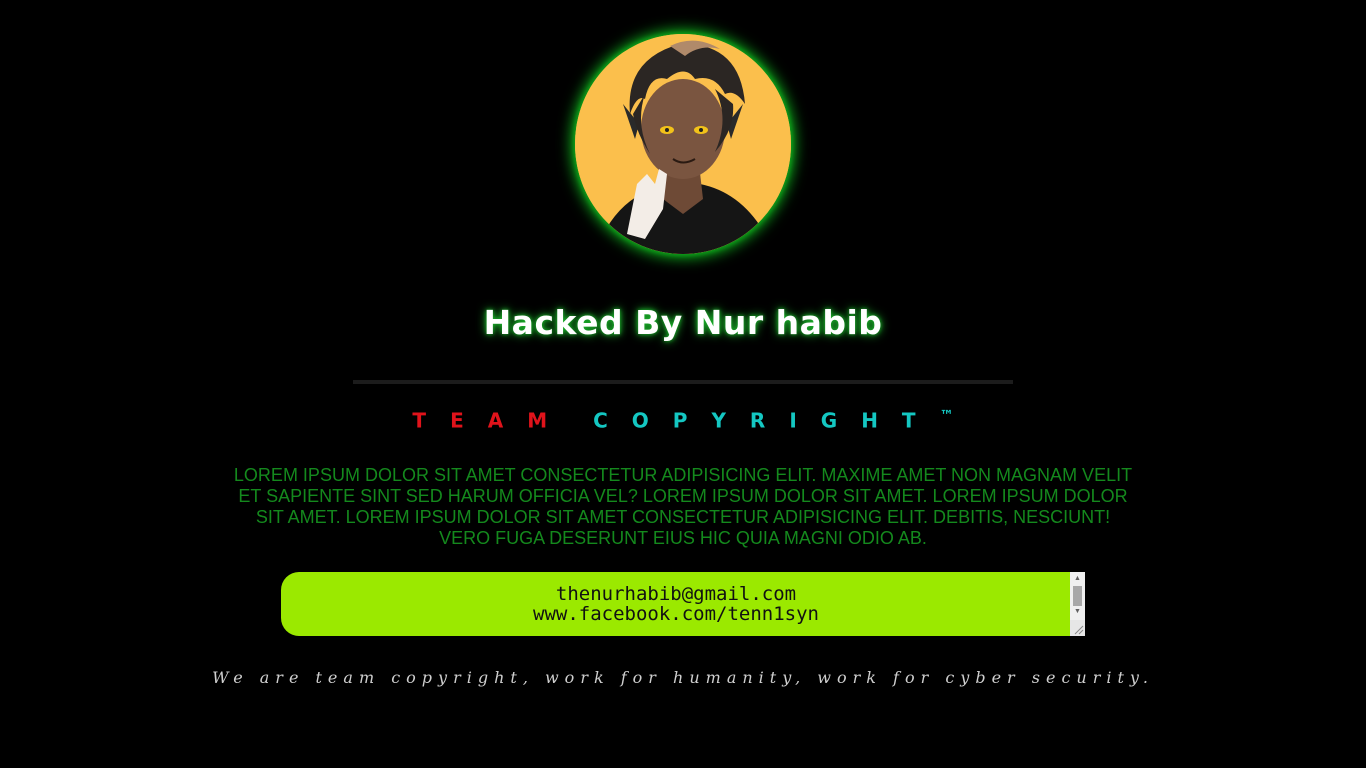 Image resolution: width=1366 pixels, height=768 pixels. What do you see at coordinates (492, 420) in the screenshot?
I see `team-word: TEAM` at bounding box center [492, 420].